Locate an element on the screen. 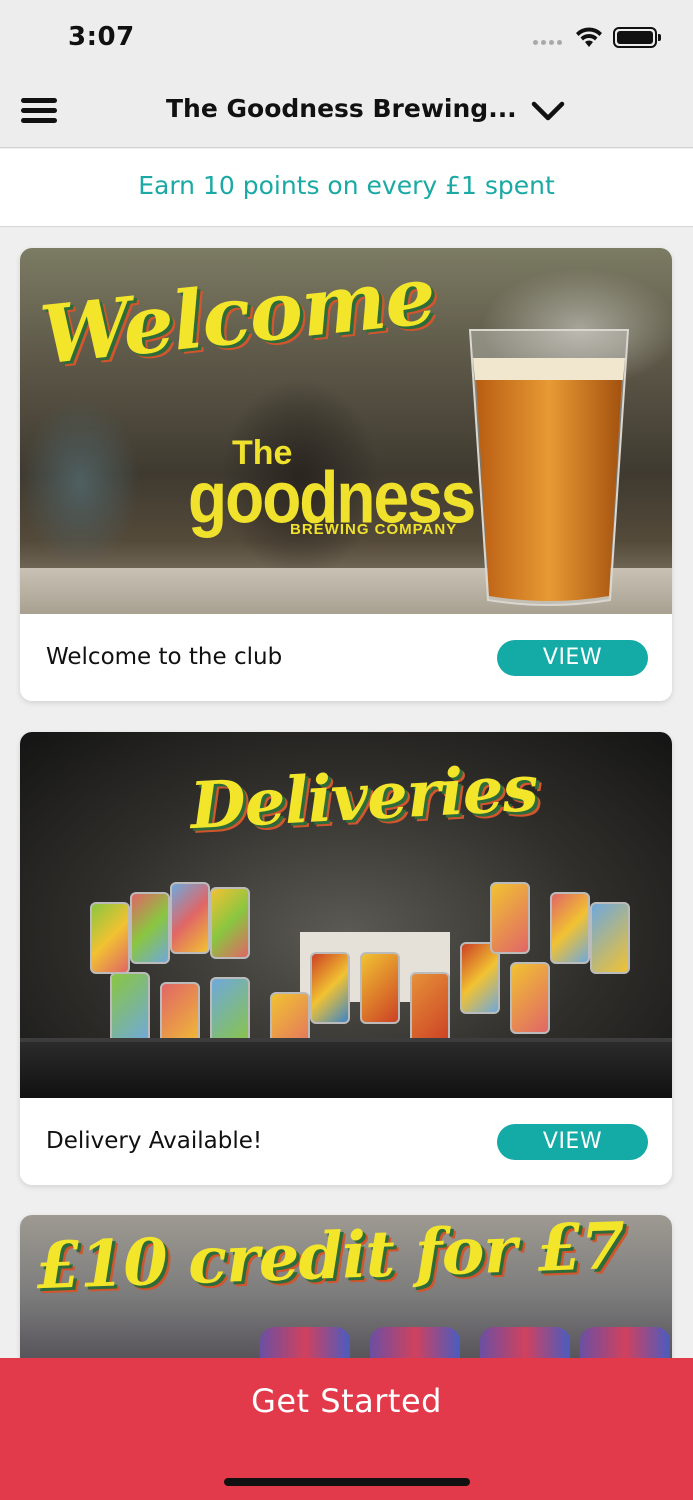 The image size is (693, 1500). welcome-image-title: Welcome is located at coordinates (238, 315).